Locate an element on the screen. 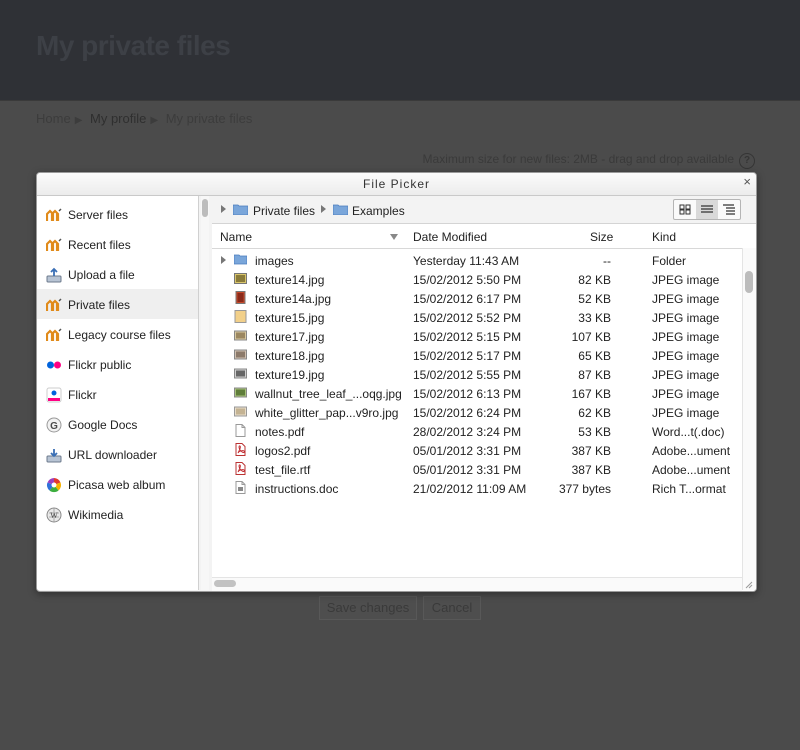 The height and width of the screenshot is (750, 800). sidebar-item-private-files: Private files is located at coordinates (117, 304).